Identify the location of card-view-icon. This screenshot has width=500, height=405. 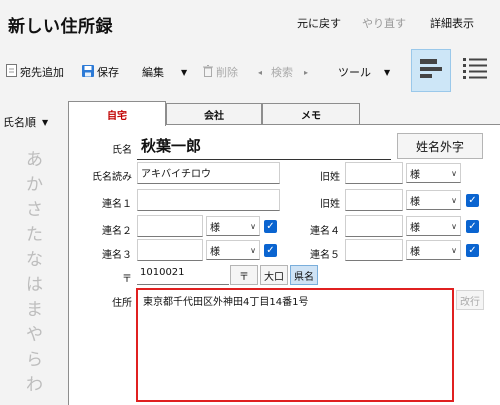
(431, 71).